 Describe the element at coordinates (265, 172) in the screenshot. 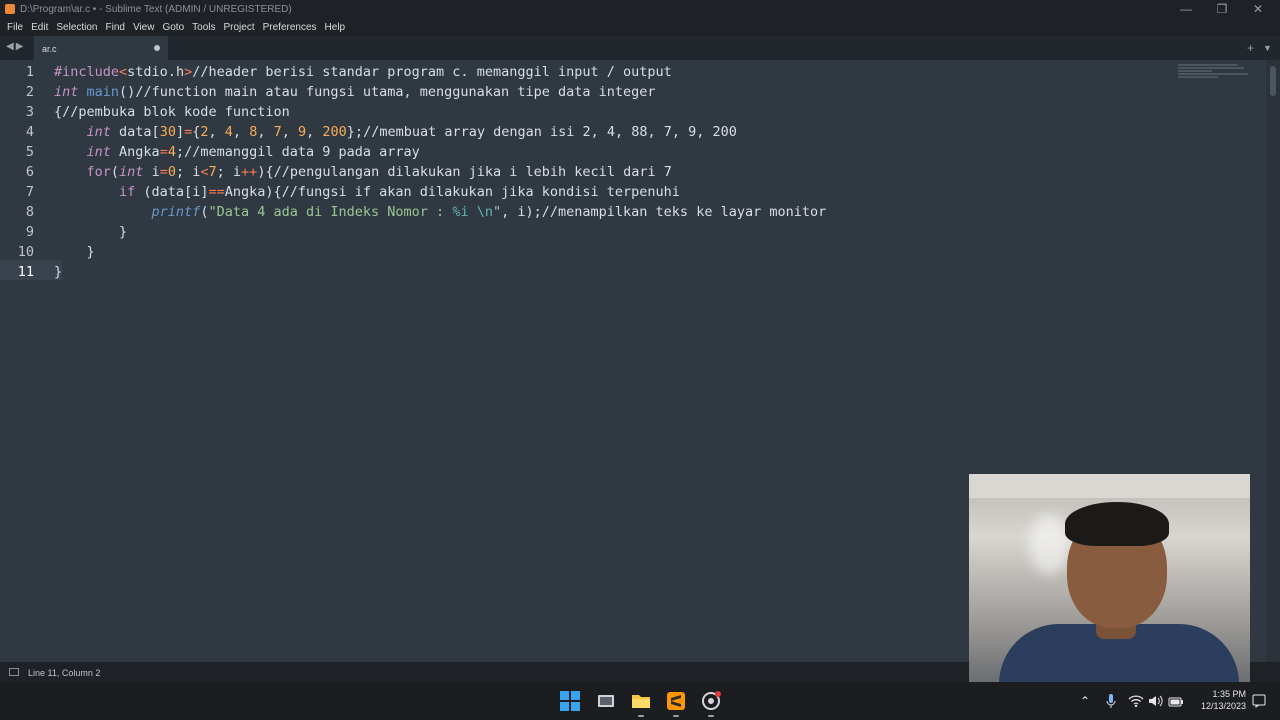

I see `code-token: ){` at that location.